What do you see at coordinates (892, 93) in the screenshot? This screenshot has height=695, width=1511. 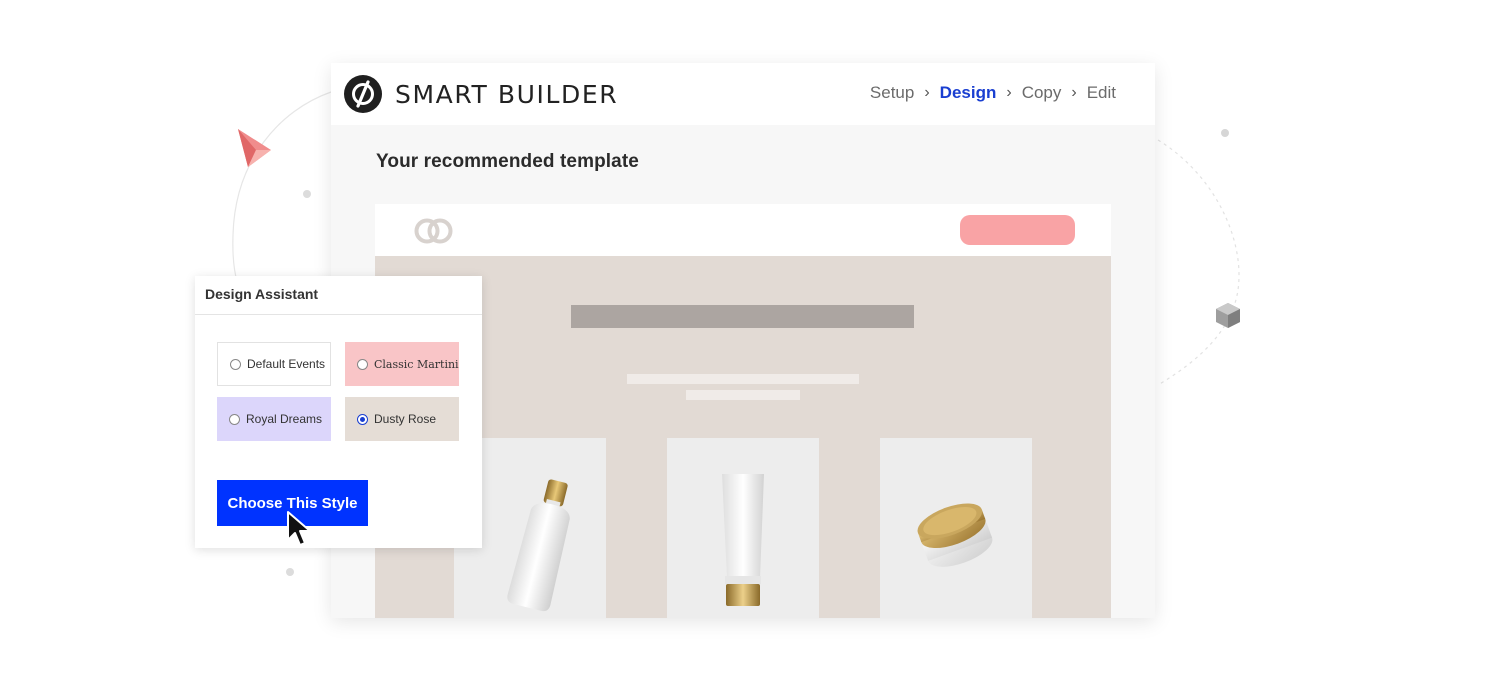 I see `step-setup: Setup` at bounding box center [892, 93].